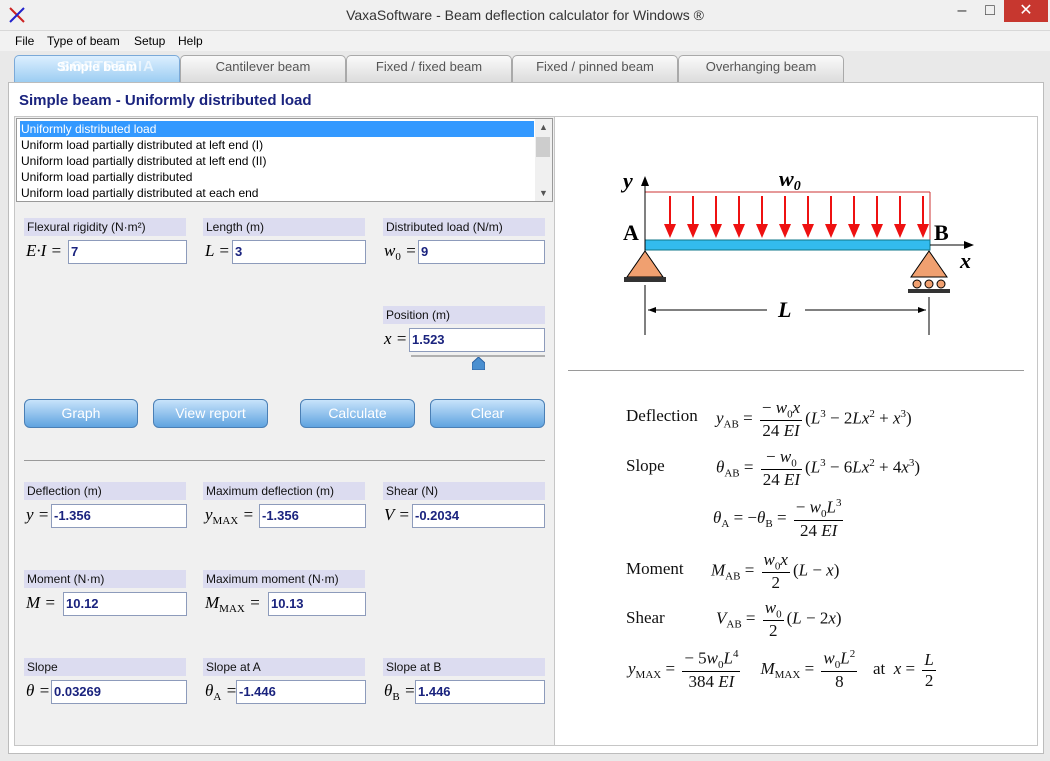 The height and width of the screenshot is (761, 1050). Describe the element at coordinates (284, 460) in the screenshot. I see `divider` at that location.